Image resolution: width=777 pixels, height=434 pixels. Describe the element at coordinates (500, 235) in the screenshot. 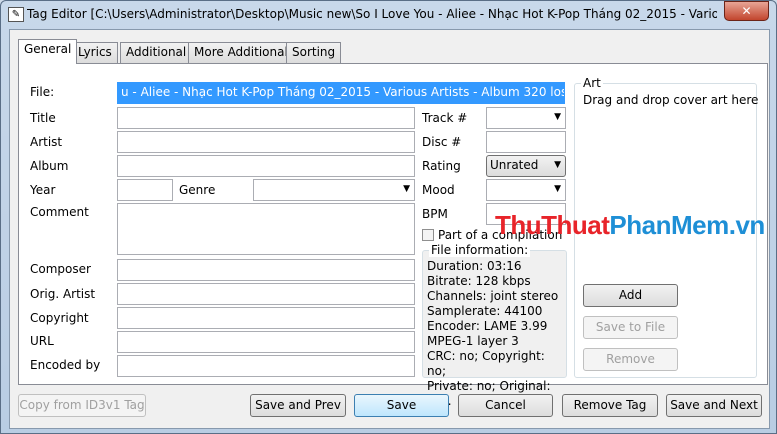

I see `compilation-label: Part of a compilation` at that location.